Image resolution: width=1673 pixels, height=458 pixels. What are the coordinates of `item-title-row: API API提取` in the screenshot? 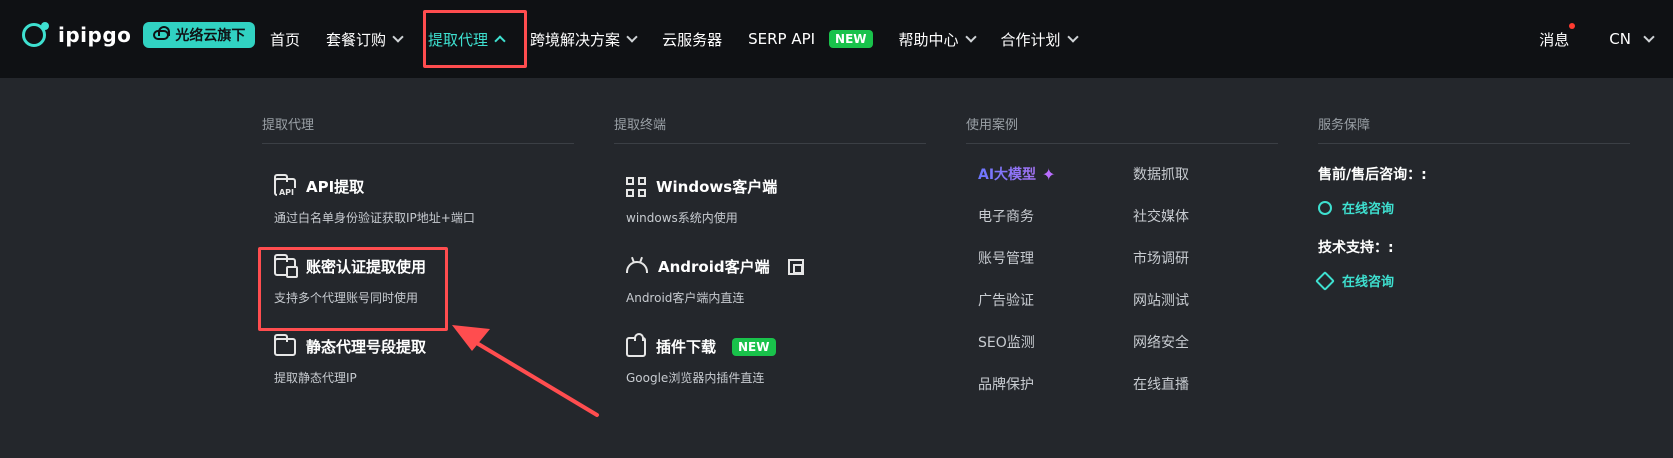 It's located at (424, 185).